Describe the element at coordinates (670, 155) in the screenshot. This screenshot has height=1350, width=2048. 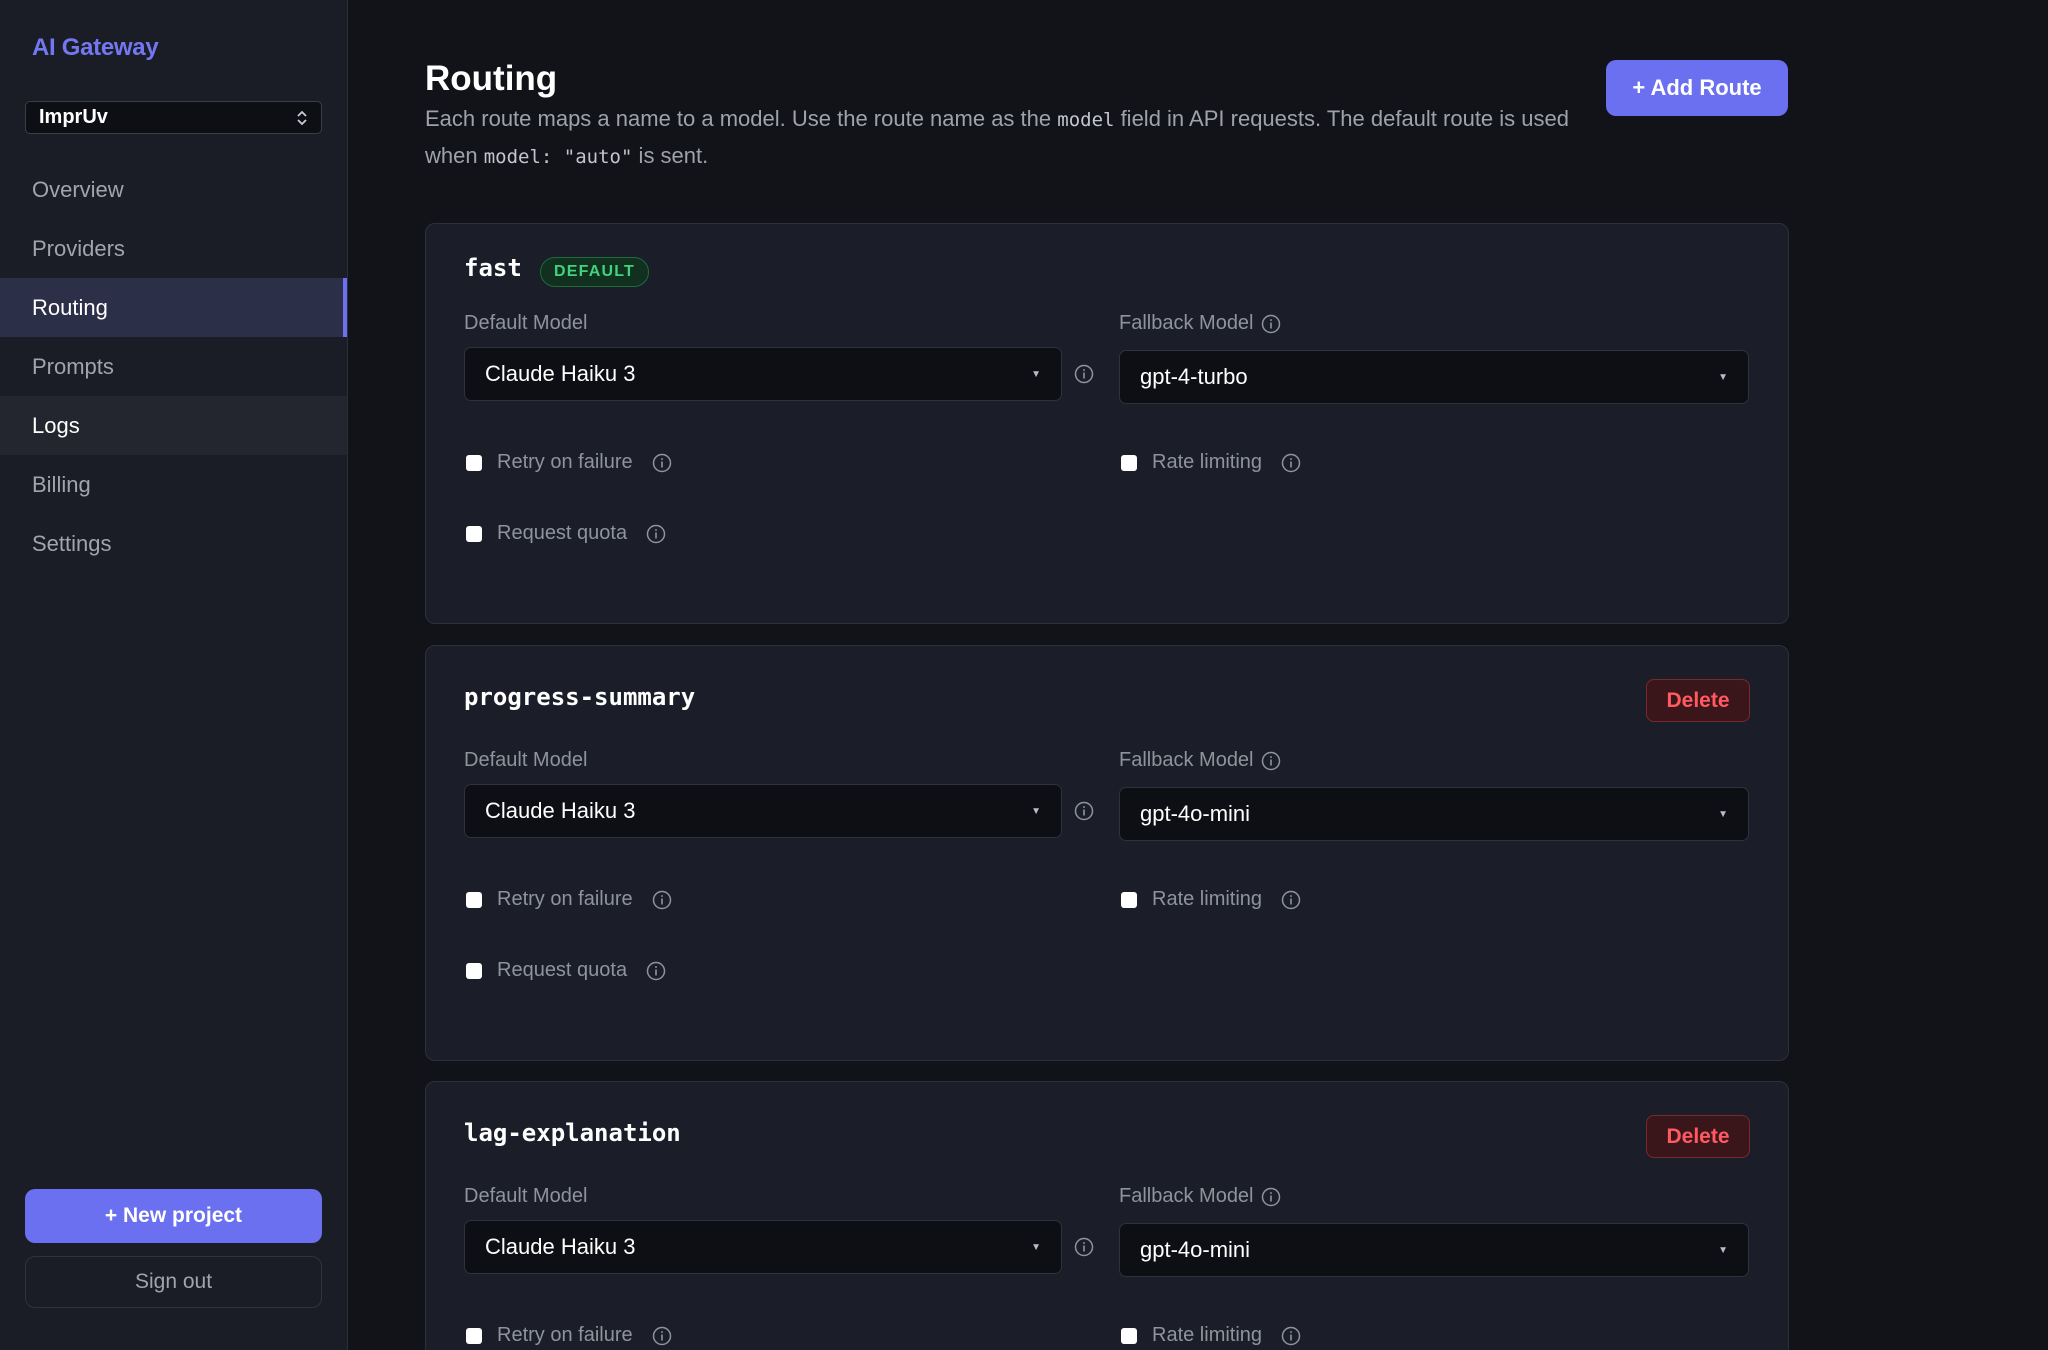
I see `desc-text: is sent.` at that location.